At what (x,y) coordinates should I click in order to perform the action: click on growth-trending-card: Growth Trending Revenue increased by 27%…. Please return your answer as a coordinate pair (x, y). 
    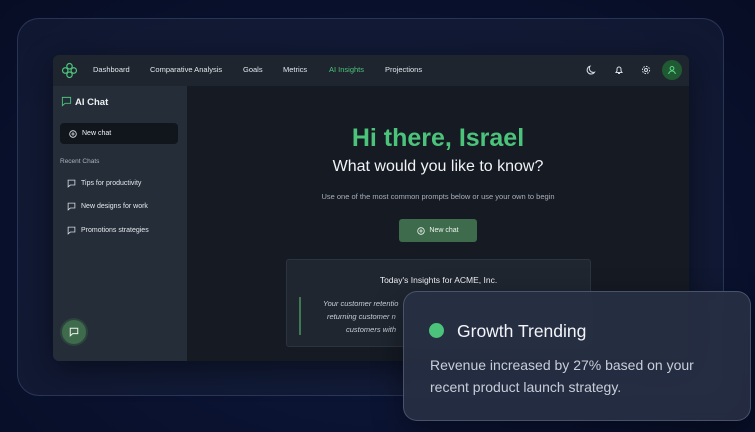
    Looking at the image, I should click on (577, 356).